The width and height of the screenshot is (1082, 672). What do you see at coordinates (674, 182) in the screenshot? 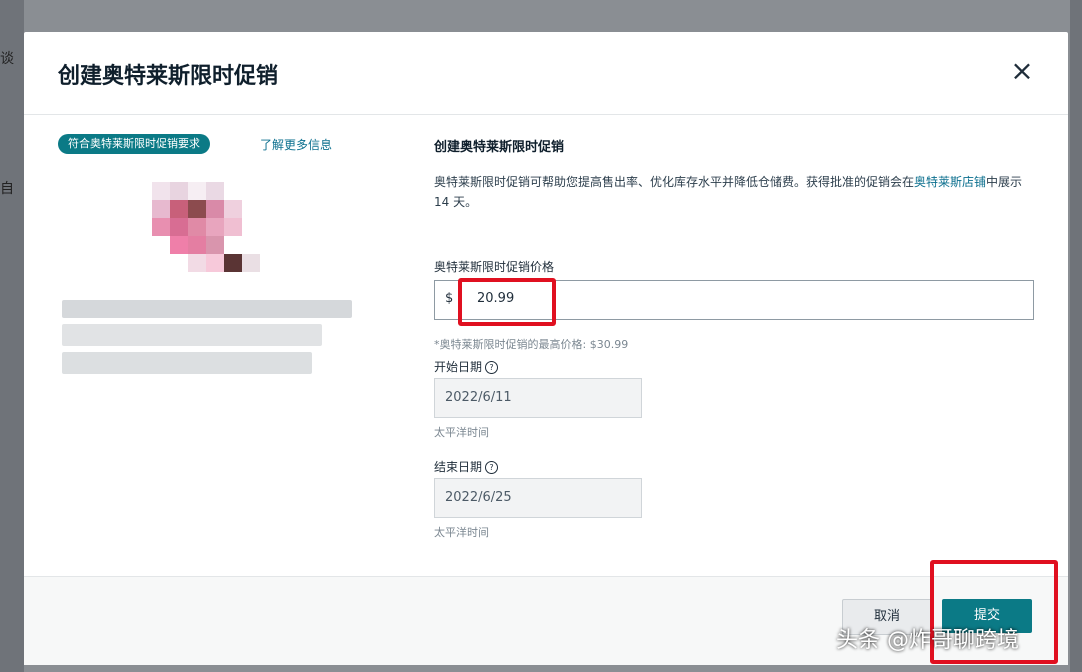
I see `description-text: 奥特莱斯限时促销可帮助您提高售出率、优化库存水平并降低仓储费。获得批准的促销会在` at bounding box center [674, 182].